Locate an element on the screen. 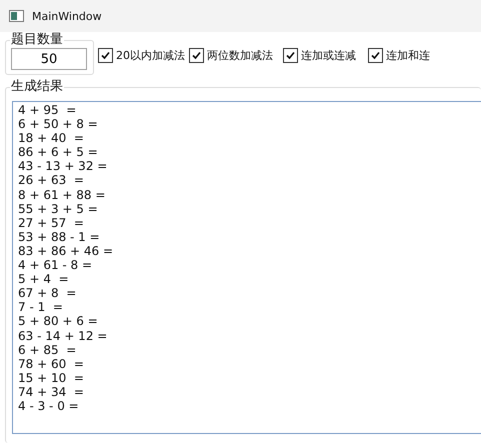 The width and height of the screenshot is (481, 443). math-problem: 8 + 61 + 88 = is located at coordinates (62, 195).